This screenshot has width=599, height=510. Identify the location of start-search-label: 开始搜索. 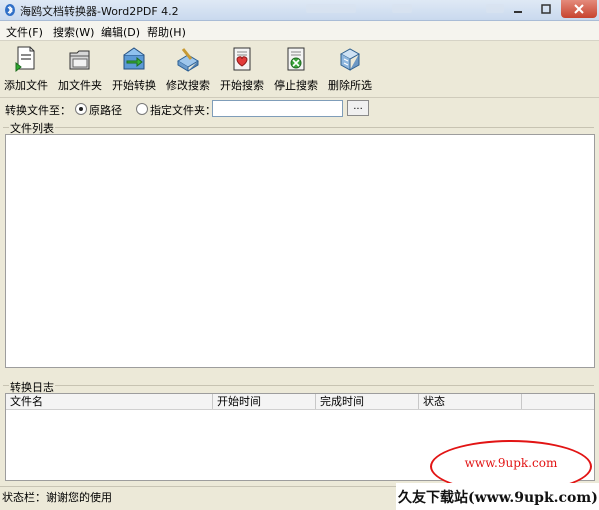
(242, 85).